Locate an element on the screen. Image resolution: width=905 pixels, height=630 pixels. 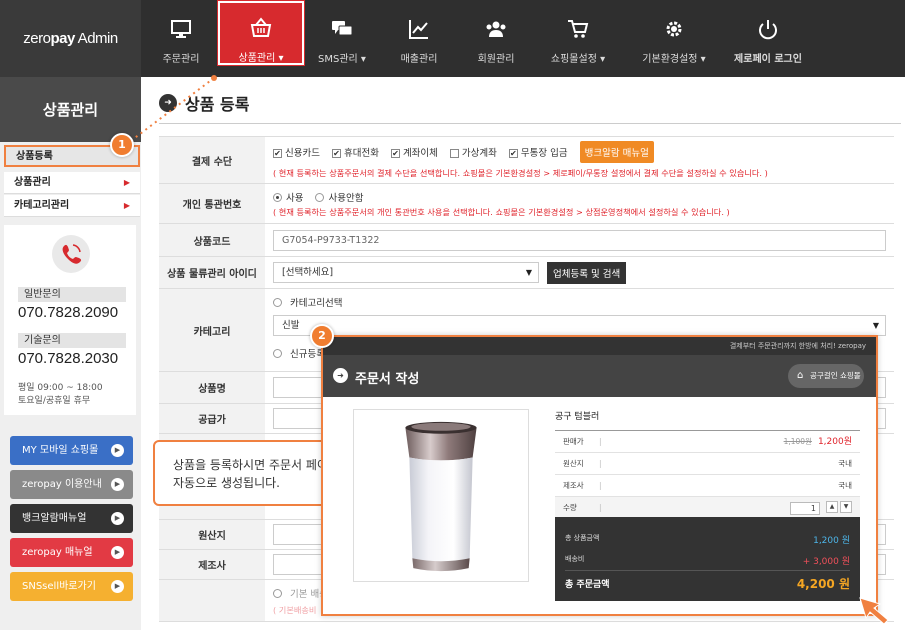
step-badge-2: 2 is located at coordinates (322, 336).